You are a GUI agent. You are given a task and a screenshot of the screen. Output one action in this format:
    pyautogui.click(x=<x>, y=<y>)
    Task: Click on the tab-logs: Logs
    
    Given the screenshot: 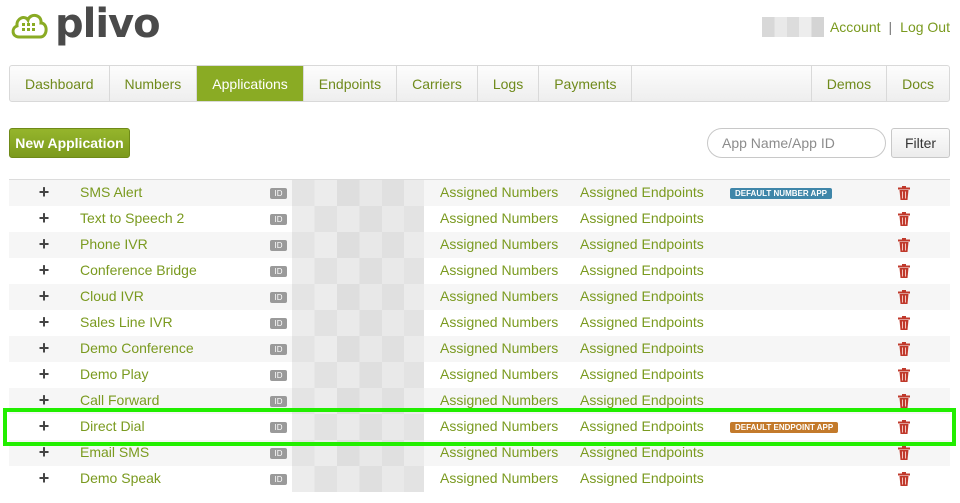 What is the action you would take?
    pyautogui.click(x=509, y=83)
    